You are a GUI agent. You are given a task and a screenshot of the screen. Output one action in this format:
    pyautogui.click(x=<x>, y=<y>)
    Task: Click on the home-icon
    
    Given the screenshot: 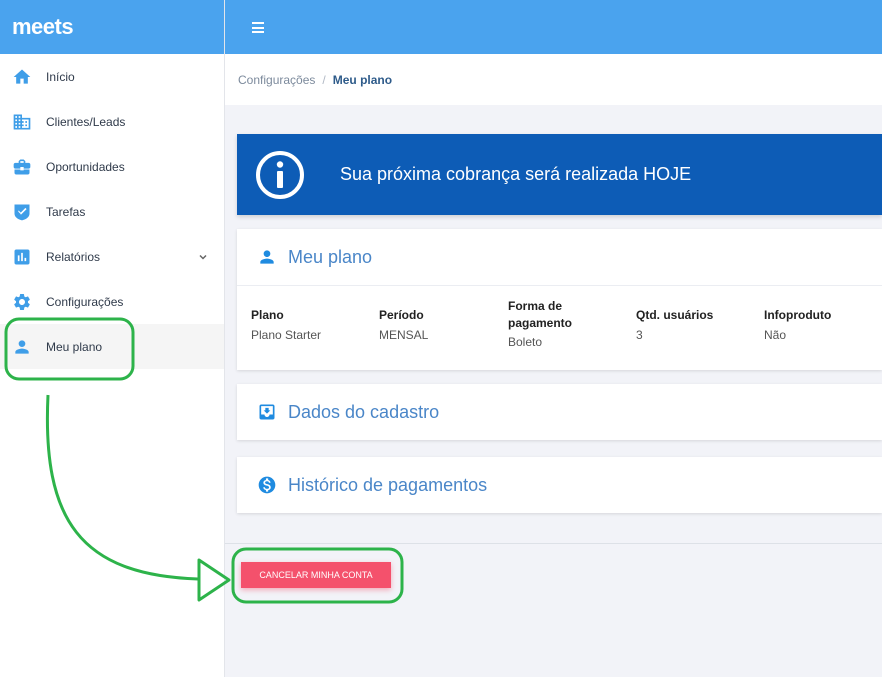 What is the action you would take?
    pyautogui.click(x=22, y=77)
    